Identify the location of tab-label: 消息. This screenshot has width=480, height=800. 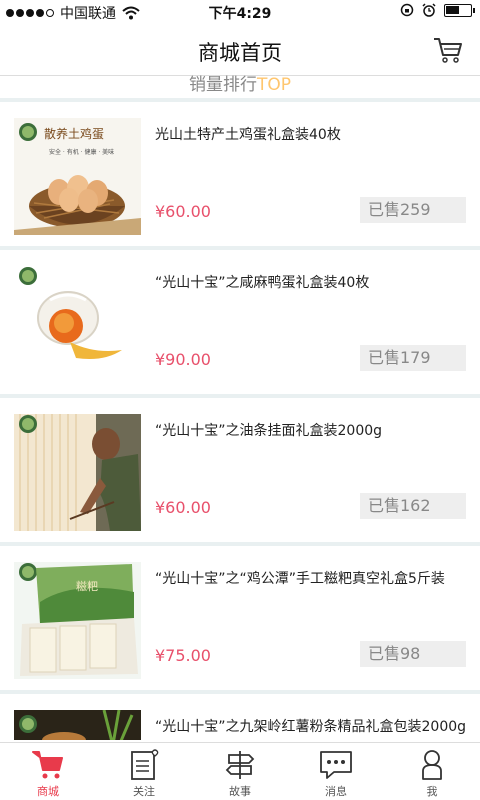
(336, 791).